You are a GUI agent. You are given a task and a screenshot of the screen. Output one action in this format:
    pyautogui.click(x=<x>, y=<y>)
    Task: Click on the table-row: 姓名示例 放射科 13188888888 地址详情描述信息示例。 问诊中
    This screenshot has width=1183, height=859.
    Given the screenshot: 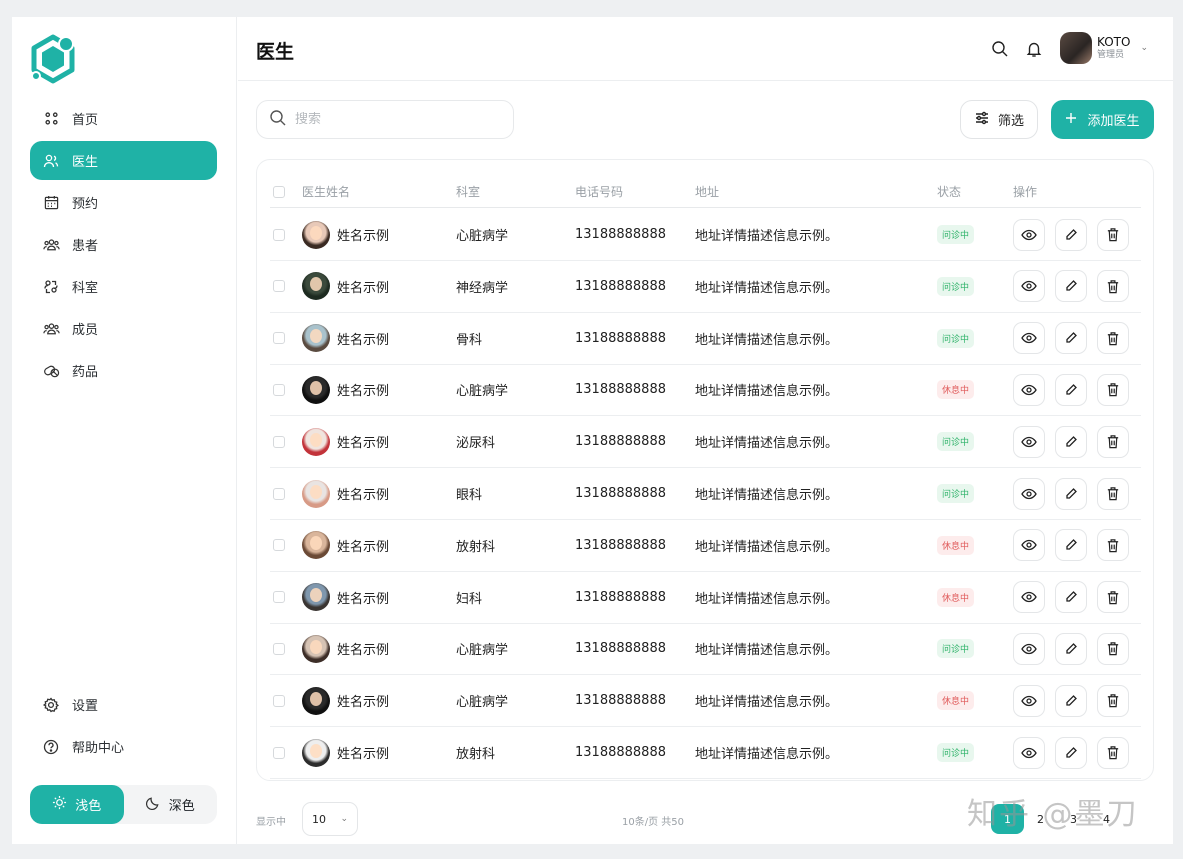 What is the action you would take?
    pyautogui.click(x=705, y=753)
    